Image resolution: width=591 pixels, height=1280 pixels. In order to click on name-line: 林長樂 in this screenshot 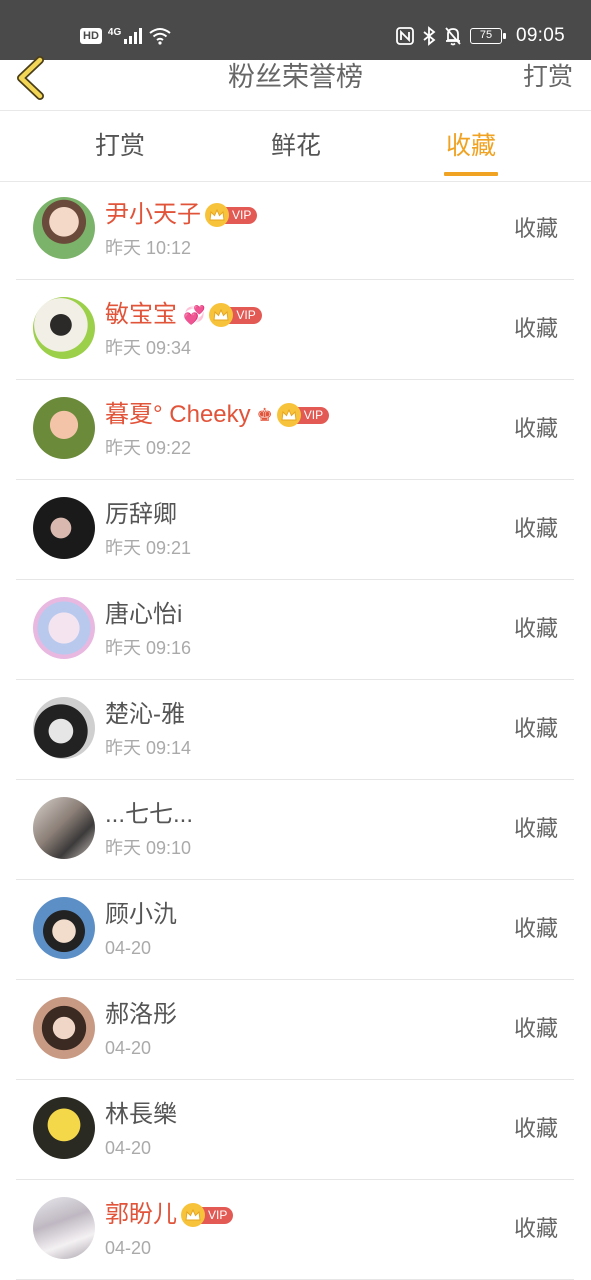, I will do `click(141, 1115)`.